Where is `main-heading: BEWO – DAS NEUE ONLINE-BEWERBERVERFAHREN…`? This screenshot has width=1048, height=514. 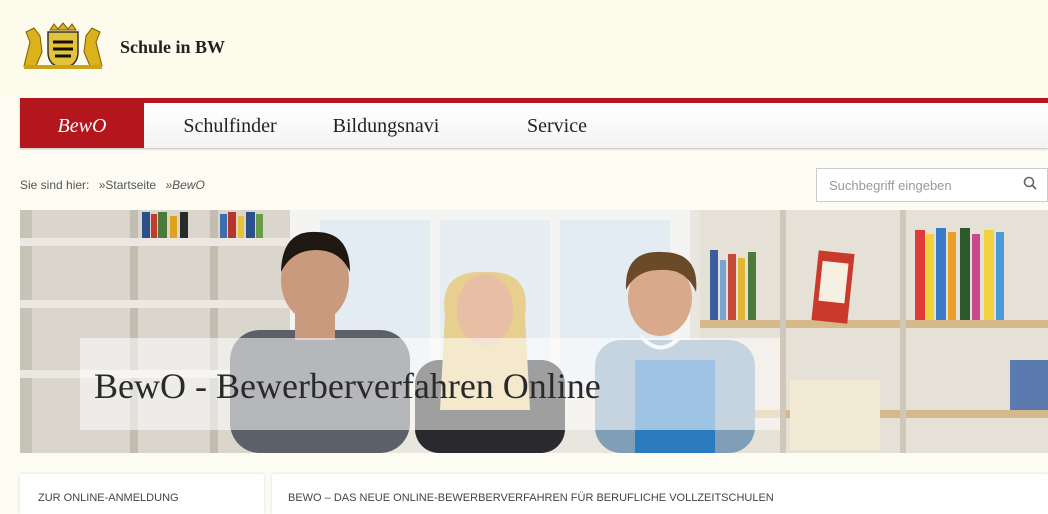 main-heading: BEWO – DAS NEUE ONLINE-BEWERBERVERFAHREN… is located at coordinates (531, 498).